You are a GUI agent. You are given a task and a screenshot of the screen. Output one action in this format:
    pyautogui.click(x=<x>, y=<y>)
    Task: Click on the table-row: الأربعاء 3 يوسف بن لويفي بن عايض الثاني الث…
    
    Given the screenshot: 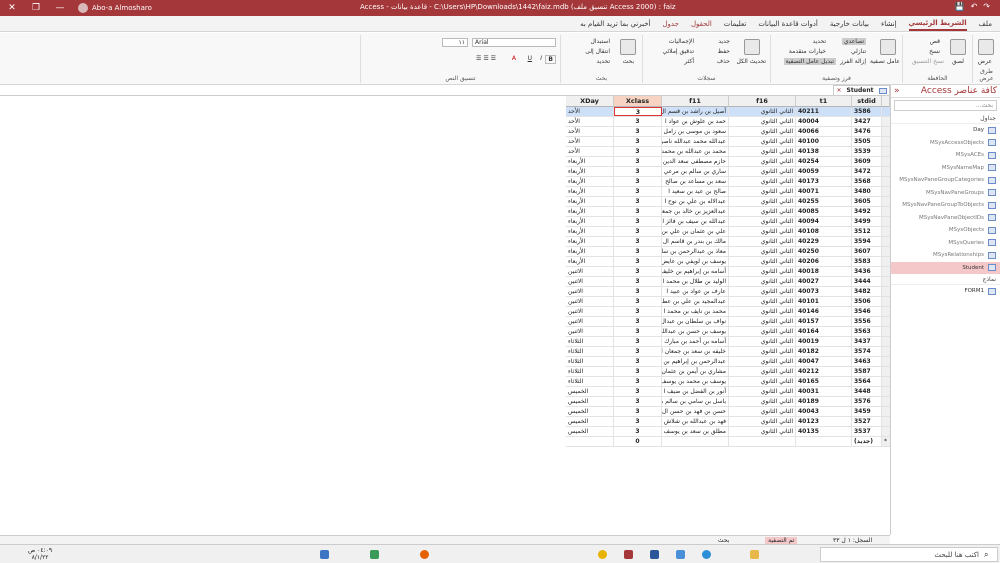 What is the action you would take?
    pyautogui.click(x=728, y=262)
    